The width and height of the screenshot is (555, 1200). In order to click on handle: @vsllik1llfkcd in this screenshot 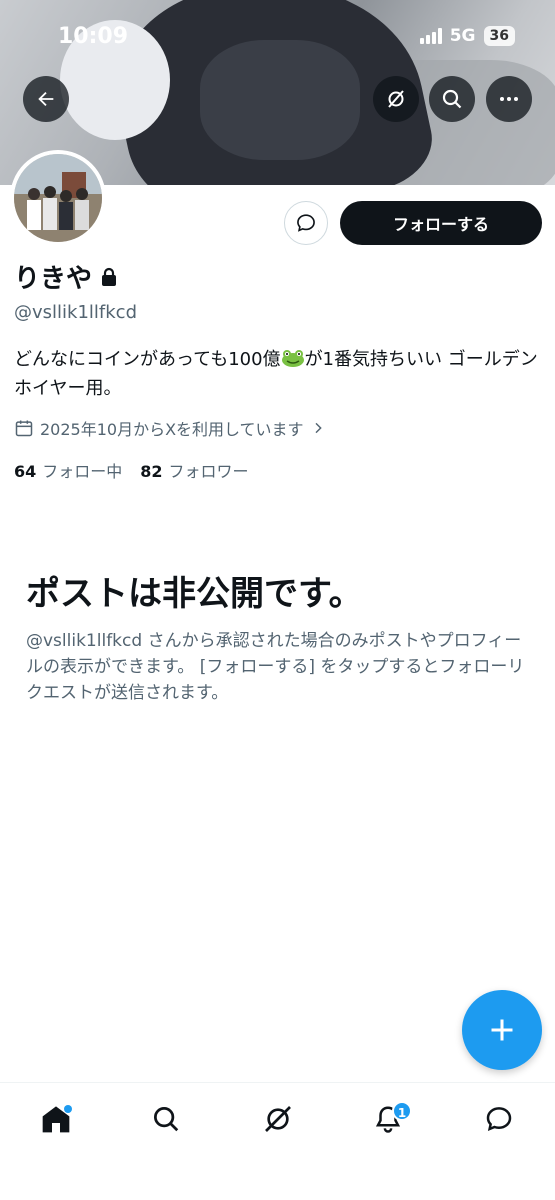, I will do `click(75, 312)`.